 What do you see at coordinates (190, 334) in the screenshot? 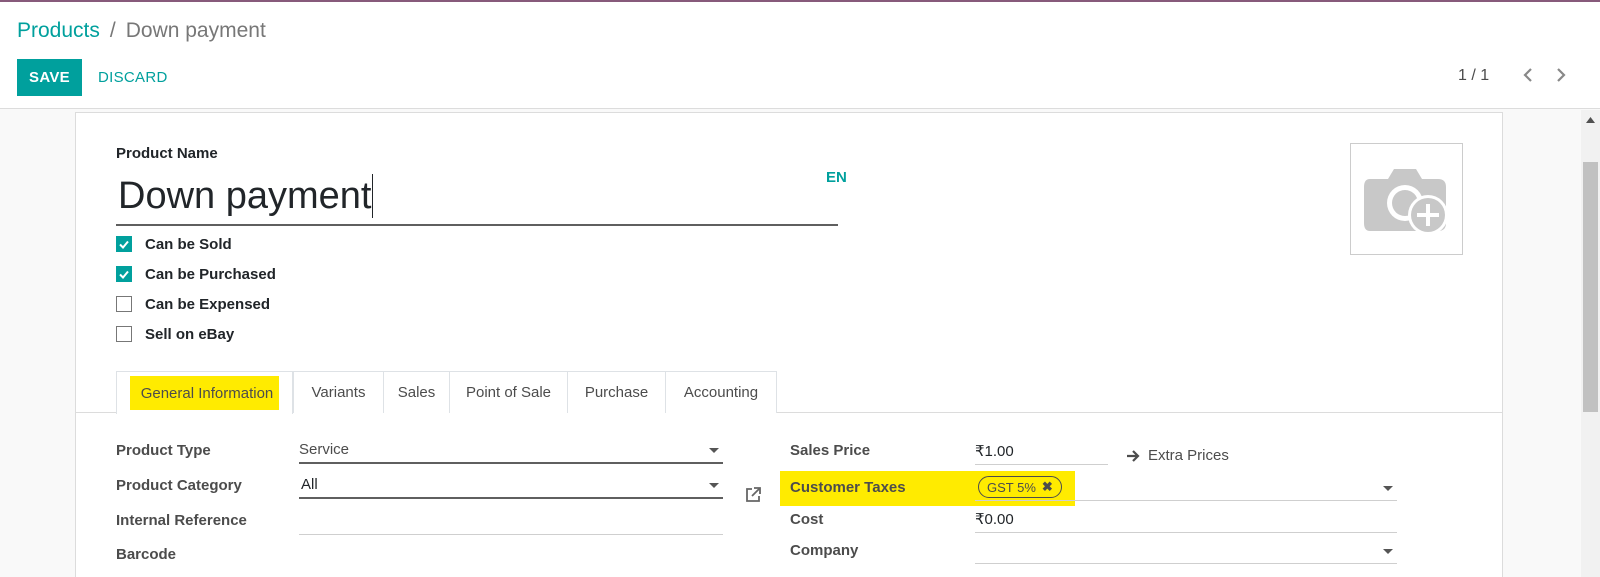
I see `sell-on-ebay-label: Sell on eBay` at bounding box center [190, 334].